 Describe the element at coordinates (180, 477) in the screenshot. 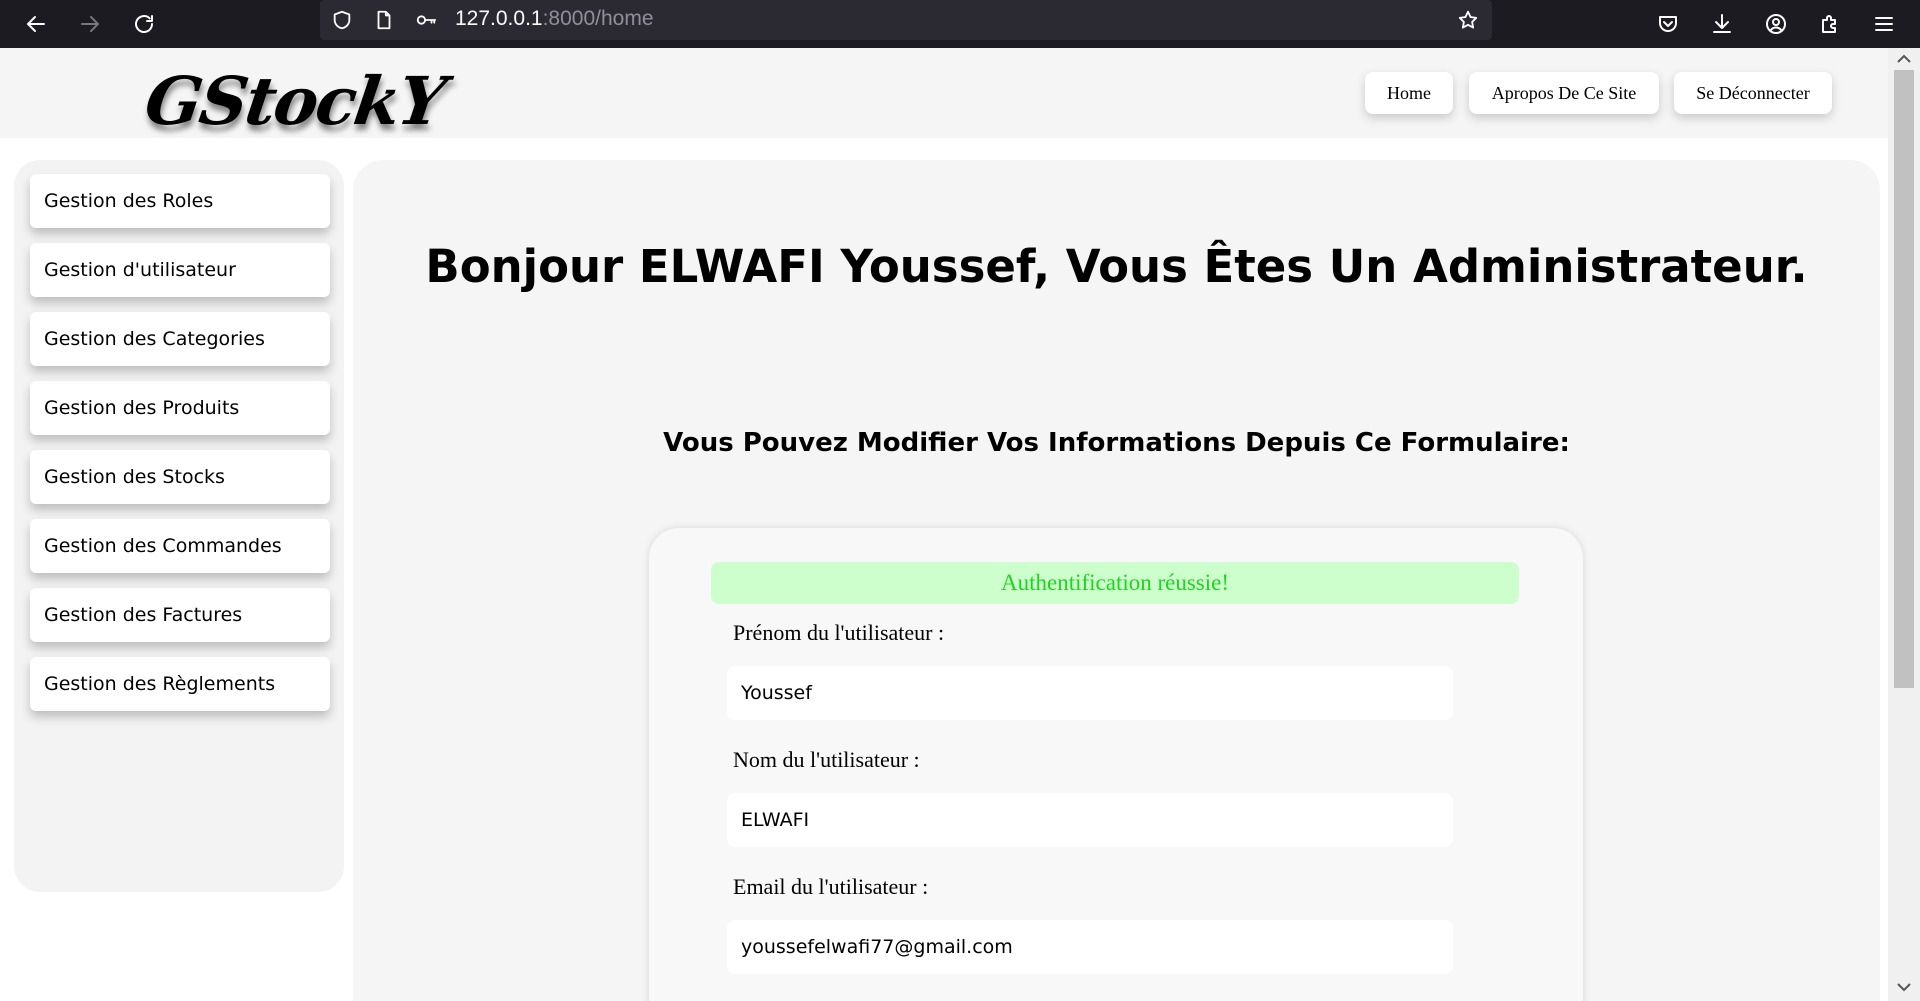

I see `sidebar-item-stocks: Gestion des Stocks` at that location.